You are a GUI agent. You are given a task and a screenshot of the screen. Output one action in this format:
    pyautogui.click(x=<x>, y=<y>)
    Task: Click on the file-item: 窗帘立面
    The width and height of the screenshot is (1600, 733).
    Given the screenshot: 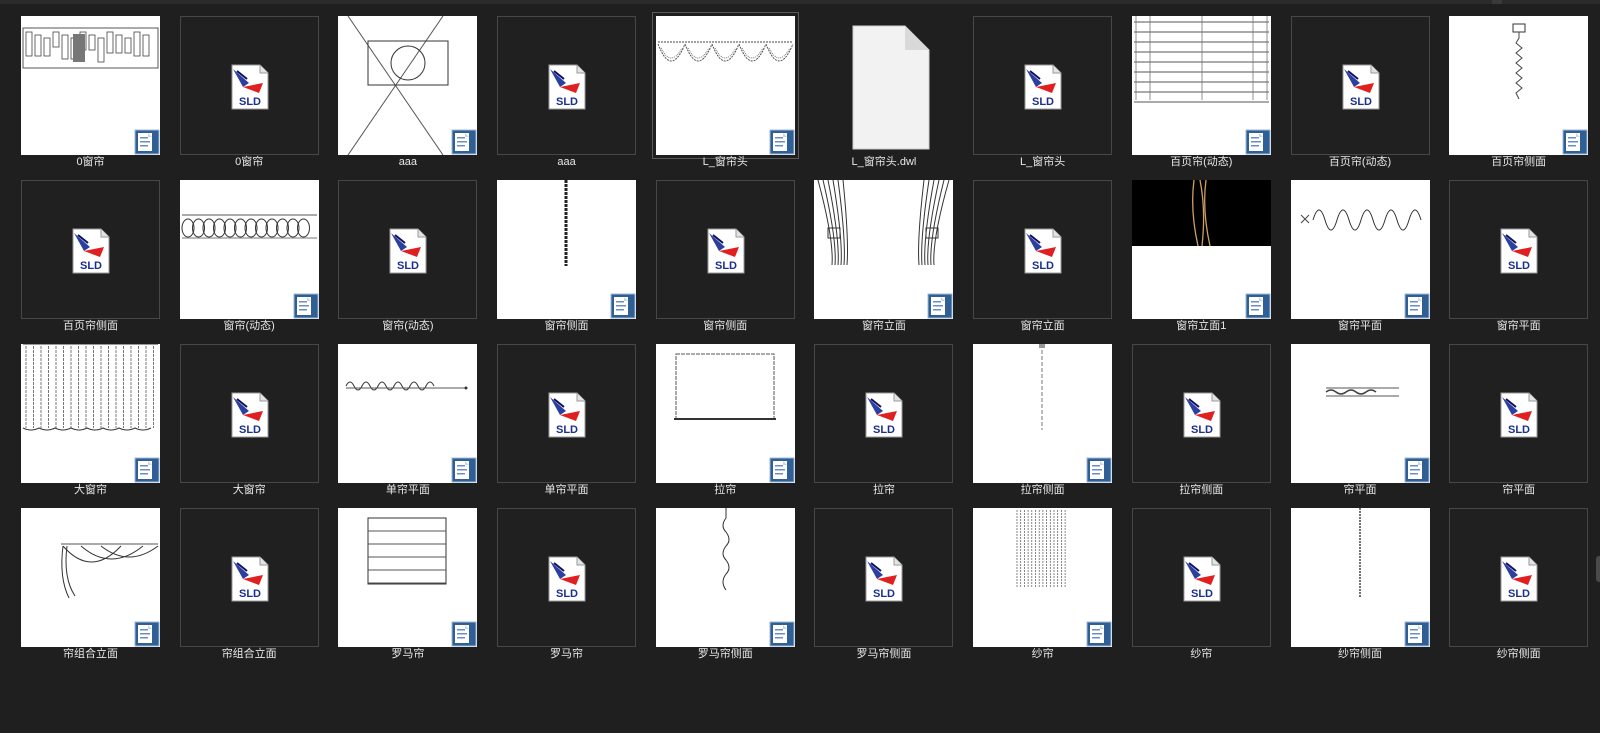 What is the action you would take?
    pyautogui.click(x=883, y=255)
    